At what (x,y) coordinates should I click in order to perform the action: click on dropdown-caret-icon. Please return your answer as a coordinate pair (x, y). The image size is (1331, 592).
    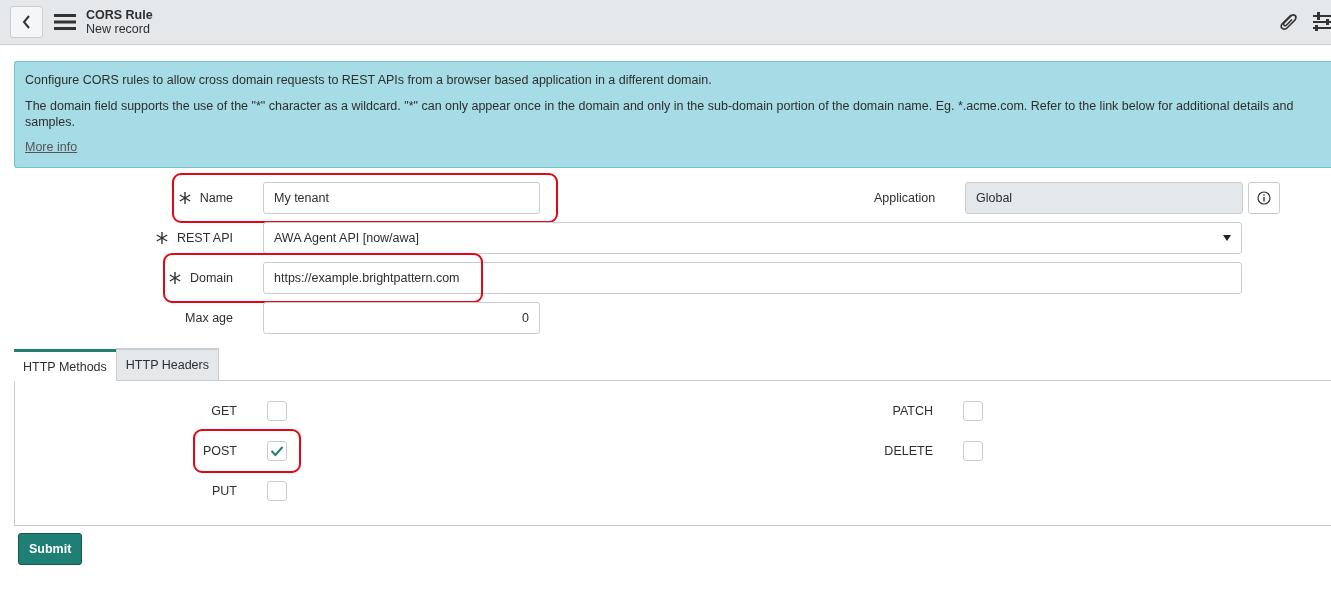
    Looking at the image, I should click on (1227, 238).